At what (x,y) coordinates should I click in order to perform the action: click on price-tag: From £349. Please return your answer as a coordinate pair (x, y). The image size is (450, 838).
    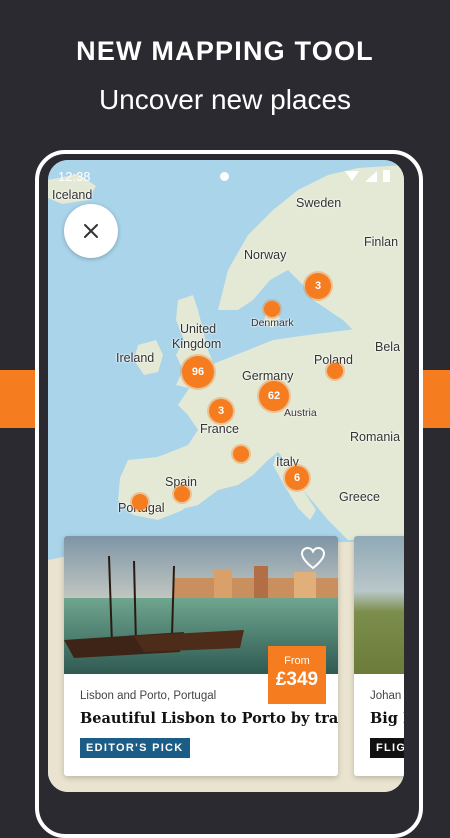
    Looking at the image, I should click on (297, 675).